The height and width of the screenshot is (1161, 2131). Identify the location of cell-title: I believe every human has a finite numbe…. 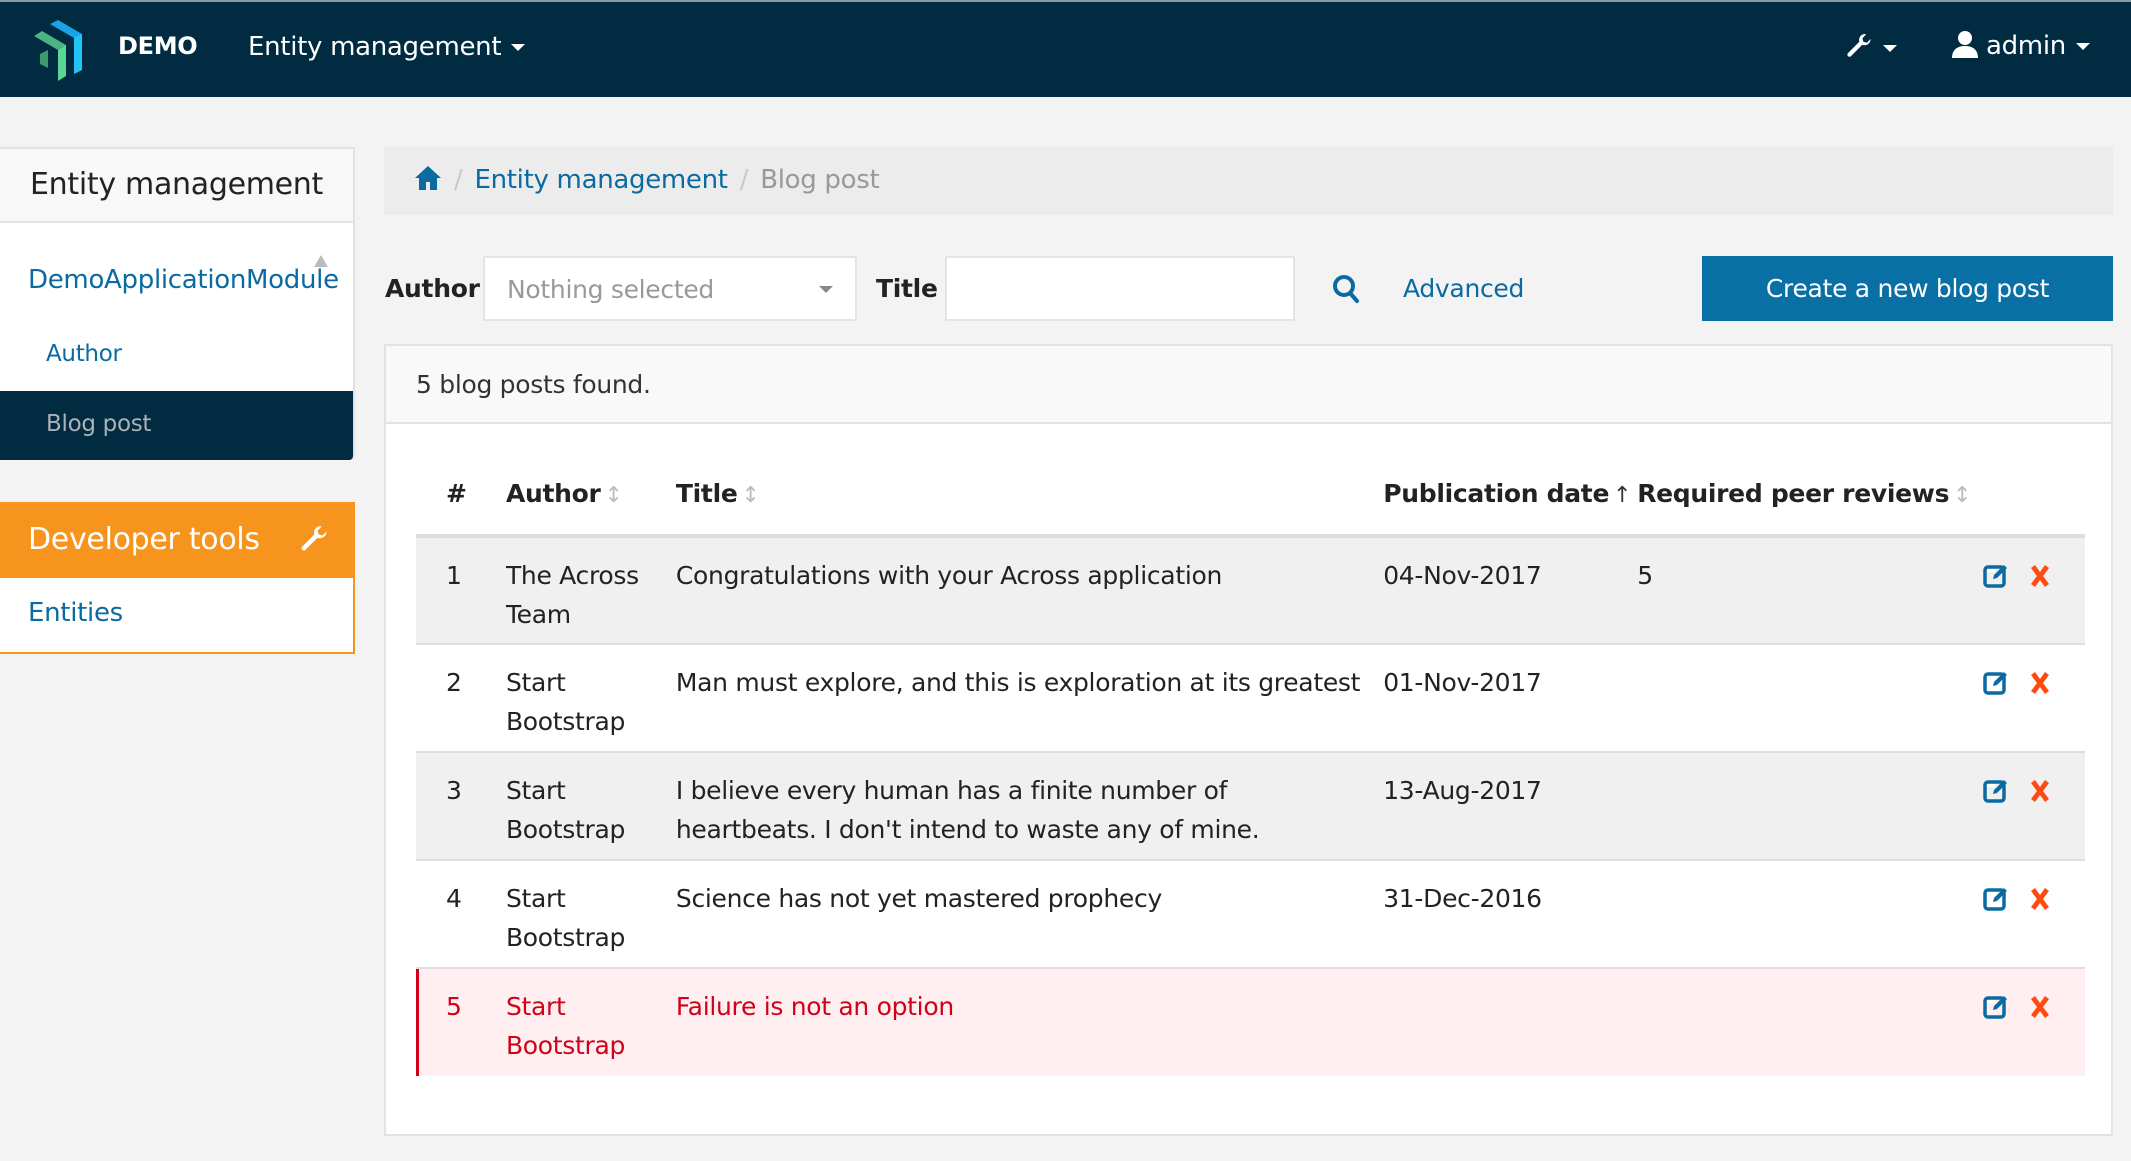
(1029, 806).